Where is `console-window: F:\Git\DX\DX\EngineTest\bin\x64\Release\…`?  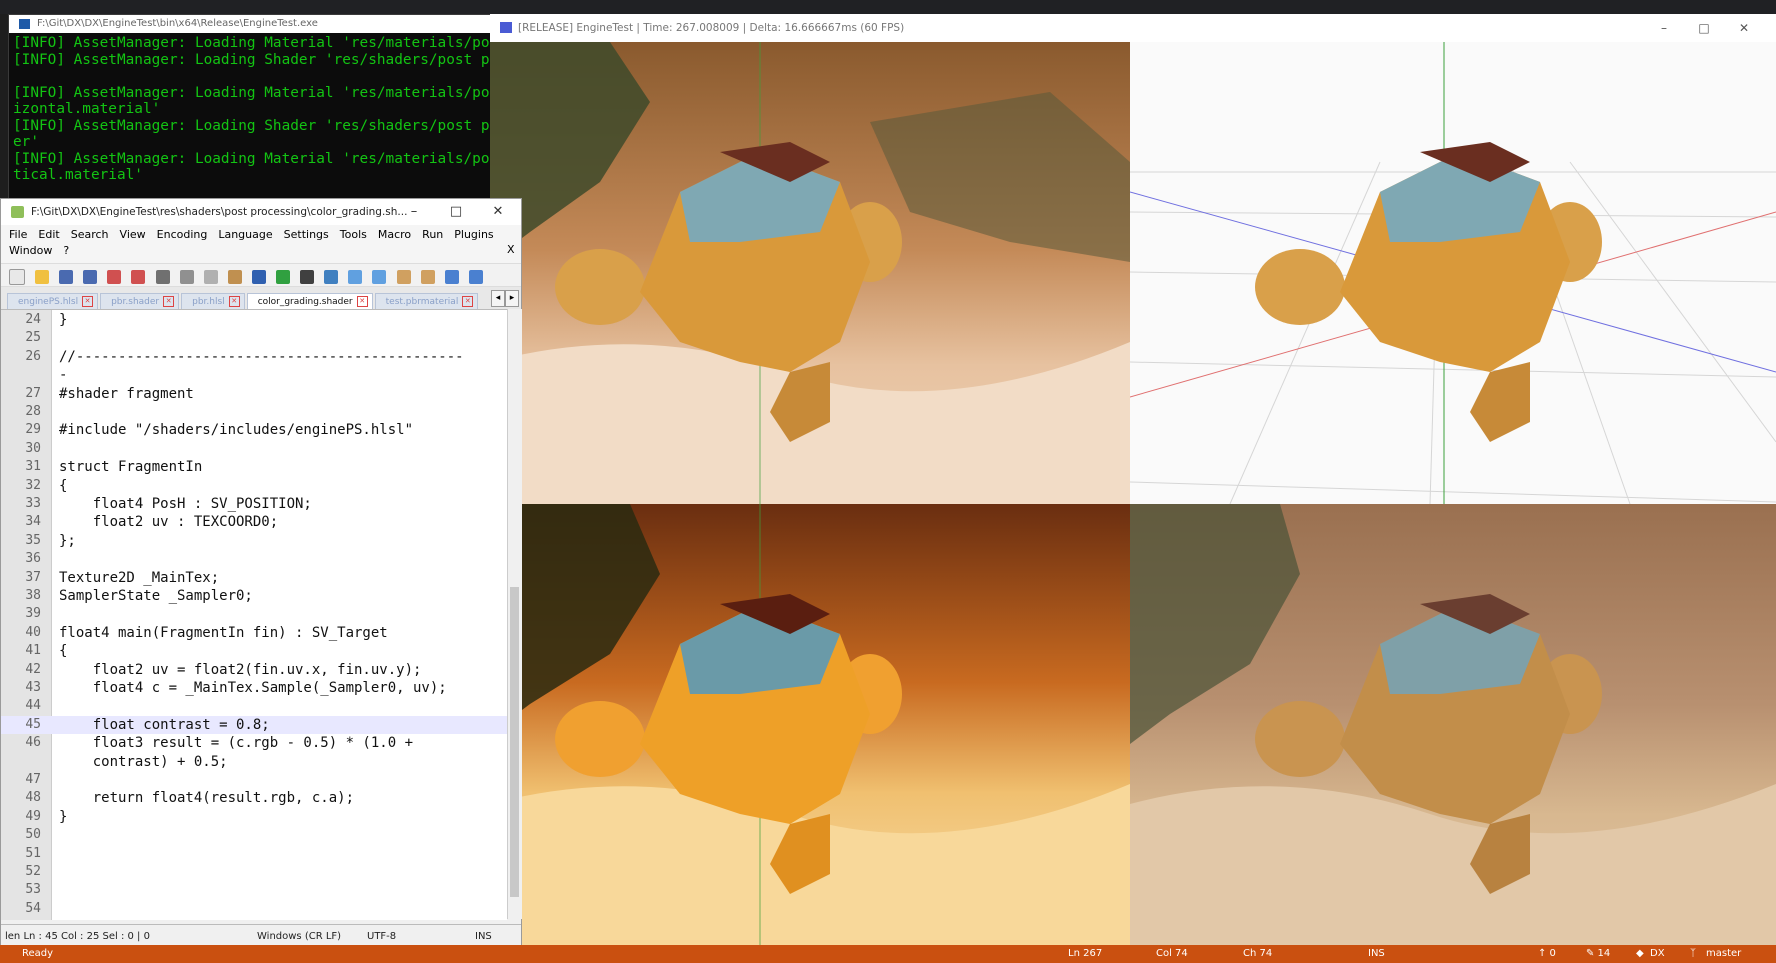
console-window: F:\Git\DX\DX\EngineTest\bin\x64\Release\… is located at coordinates (251, 110).